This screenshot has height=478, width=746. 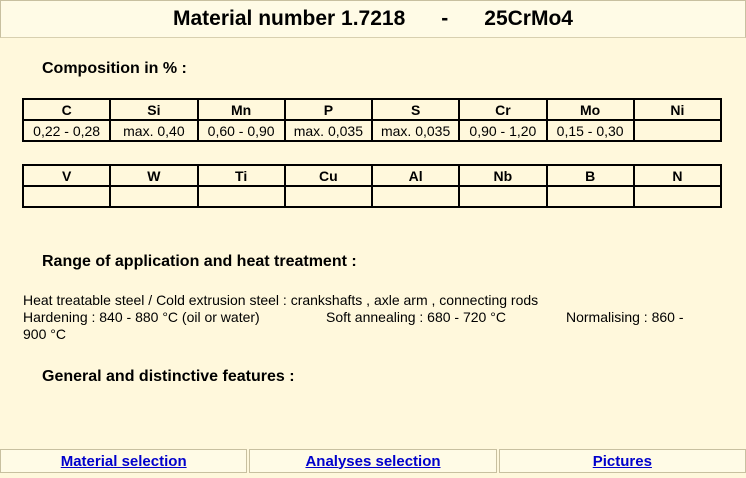 I want to click on element-header: Mo, so click(x=590, y=109).